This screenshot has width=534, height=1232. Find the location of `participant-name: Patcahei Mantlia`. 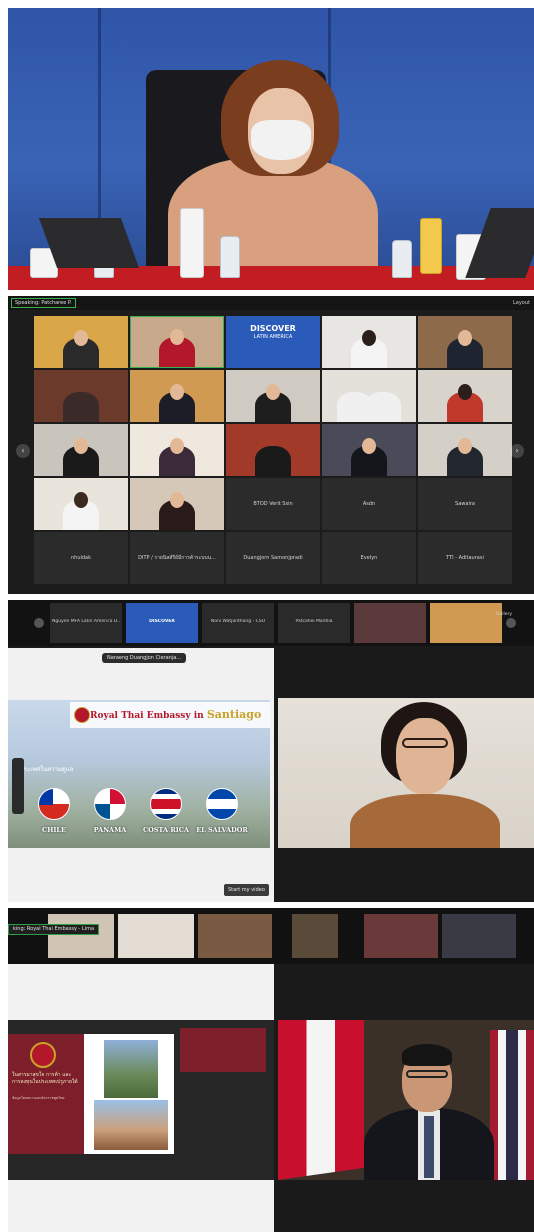

participant-name: Patcahei Mantlia is located at coordinates (314, 621).